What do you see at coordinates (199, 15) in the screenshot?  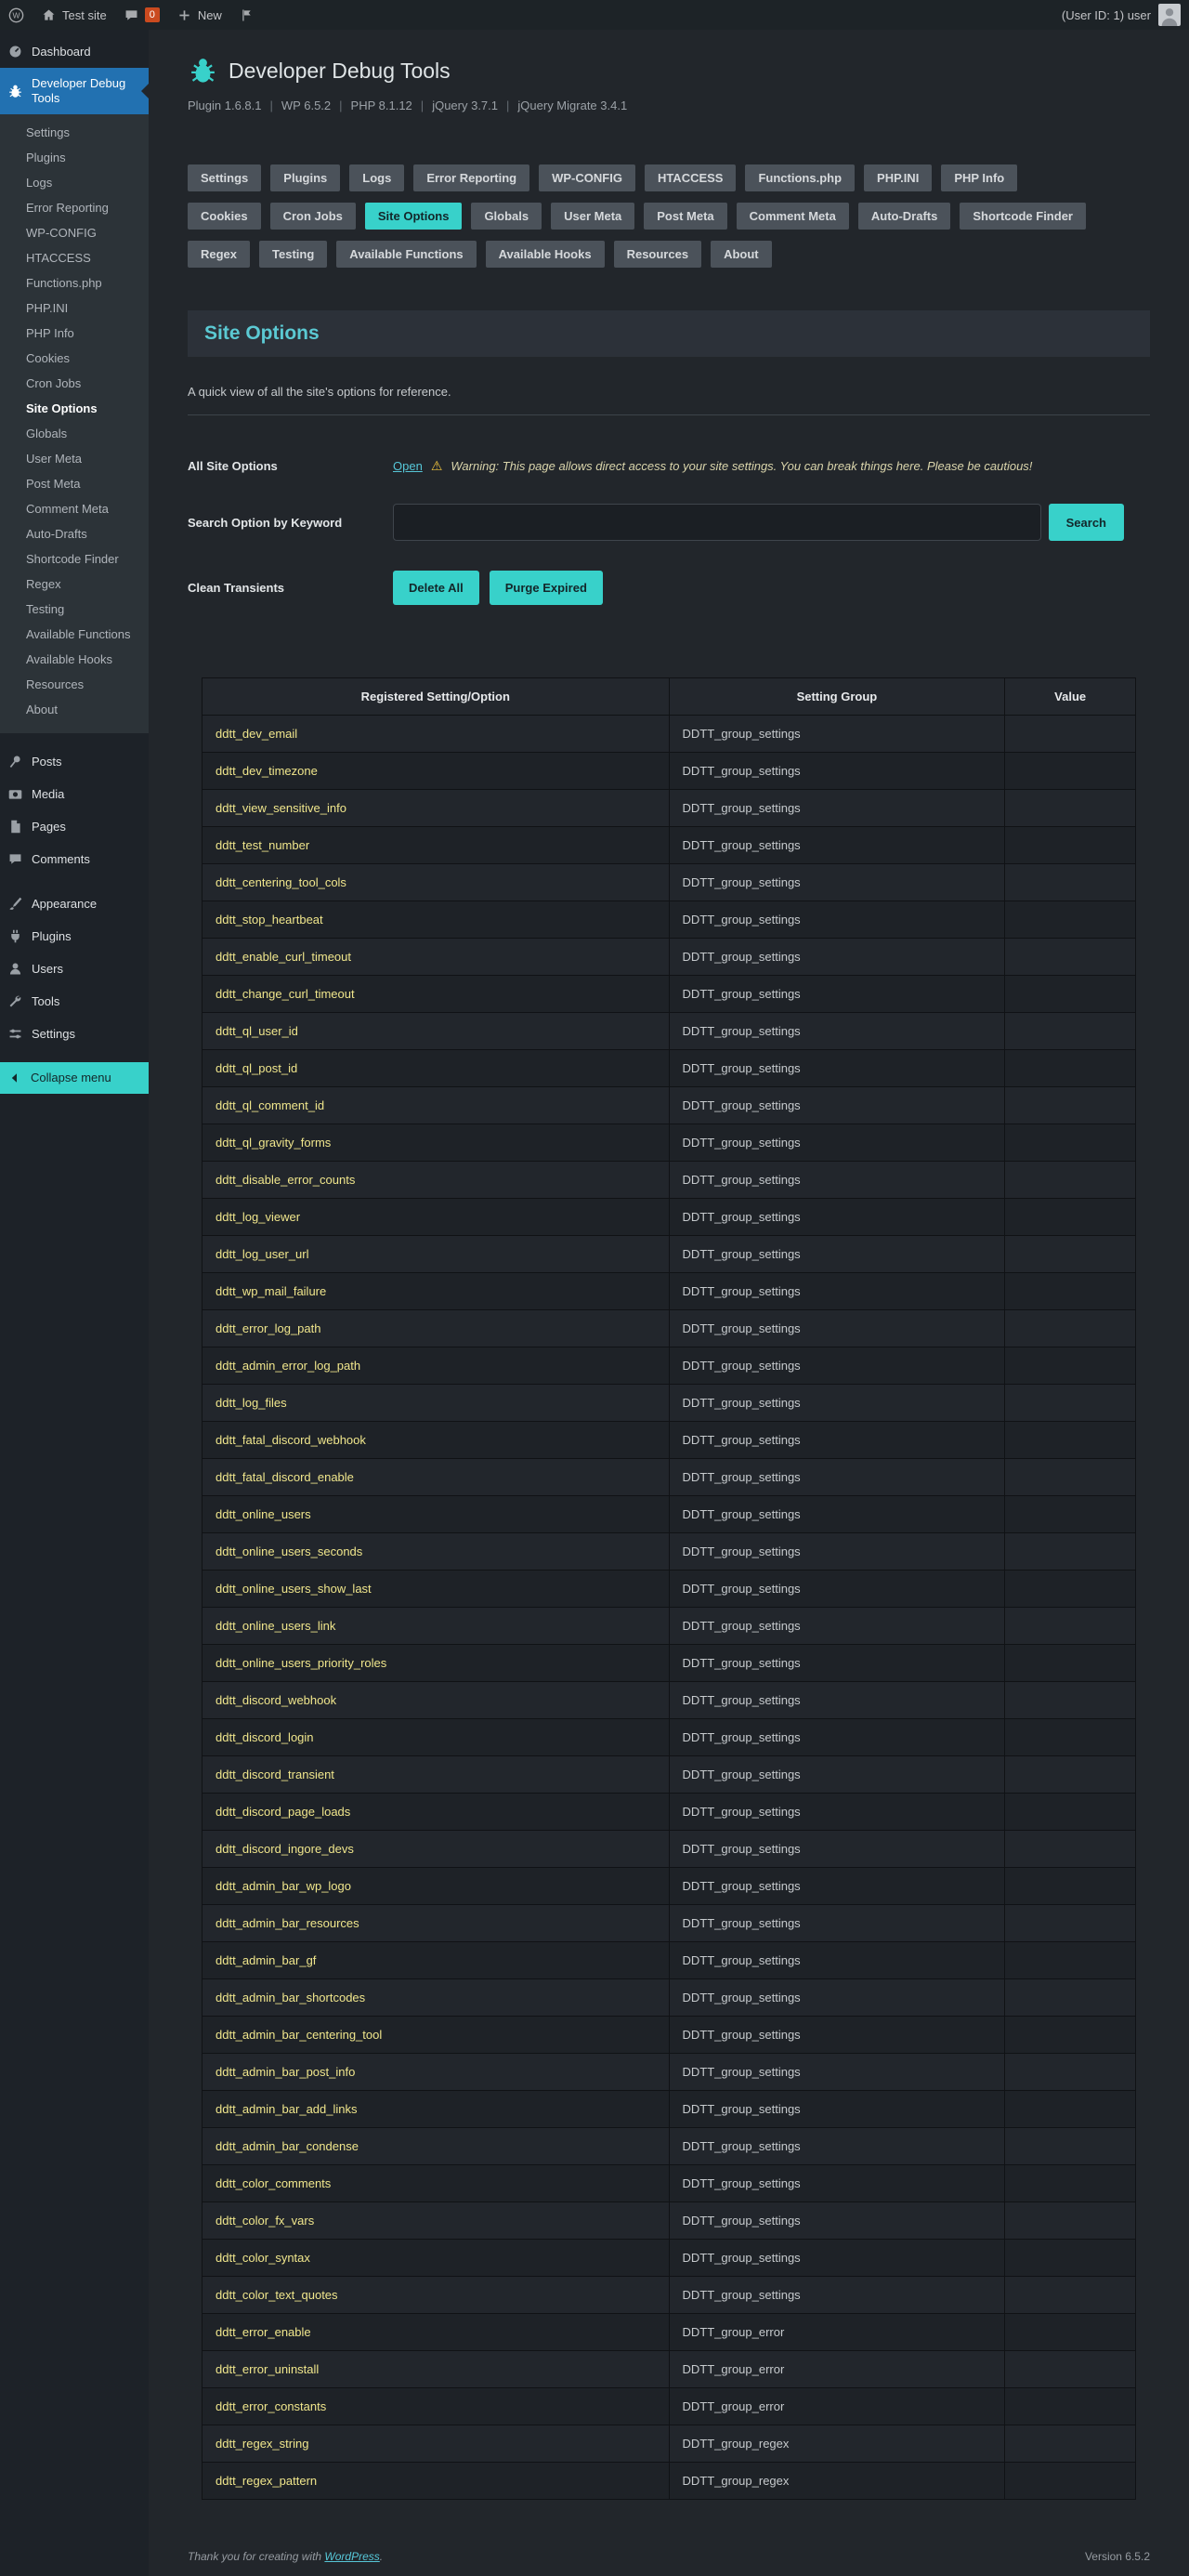 I see `new-content-menu: New` at bounding box center [199, 15].